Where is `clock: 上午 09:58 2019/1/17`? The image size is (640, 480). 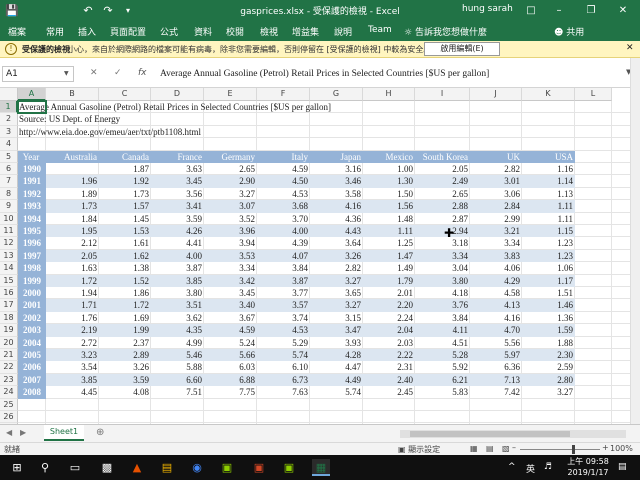 clock: 上午 09:58 2019/1/17 is located at coordinates (588, 467).